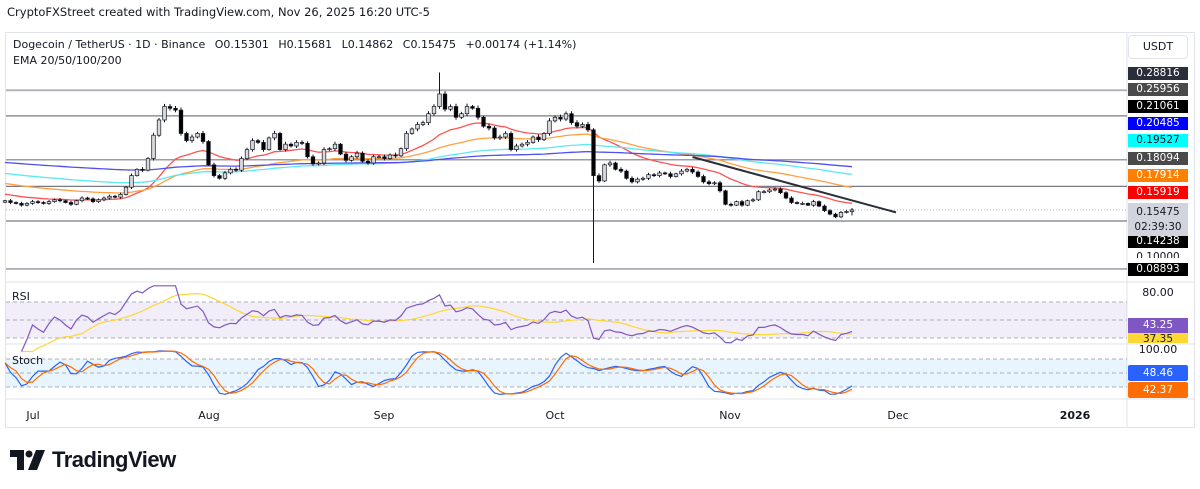 Image resolution: width=1200 pixels, height=489 pixels. What do you see at coordinates (1158, 227) in the screenshot?
I see `bar-countdown: 02:39:30` at bounding box center [1158, 227].